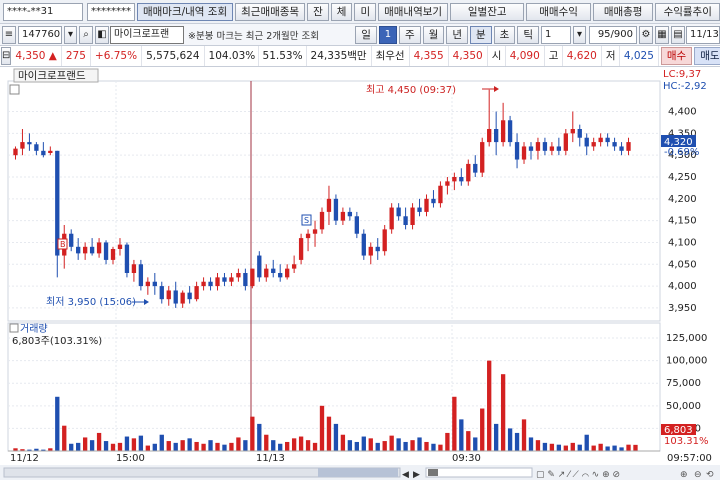 The image size is (720, 480). I want to click on trade-mark-query-button: 매매마크/내역 조회, so click(185, 11).